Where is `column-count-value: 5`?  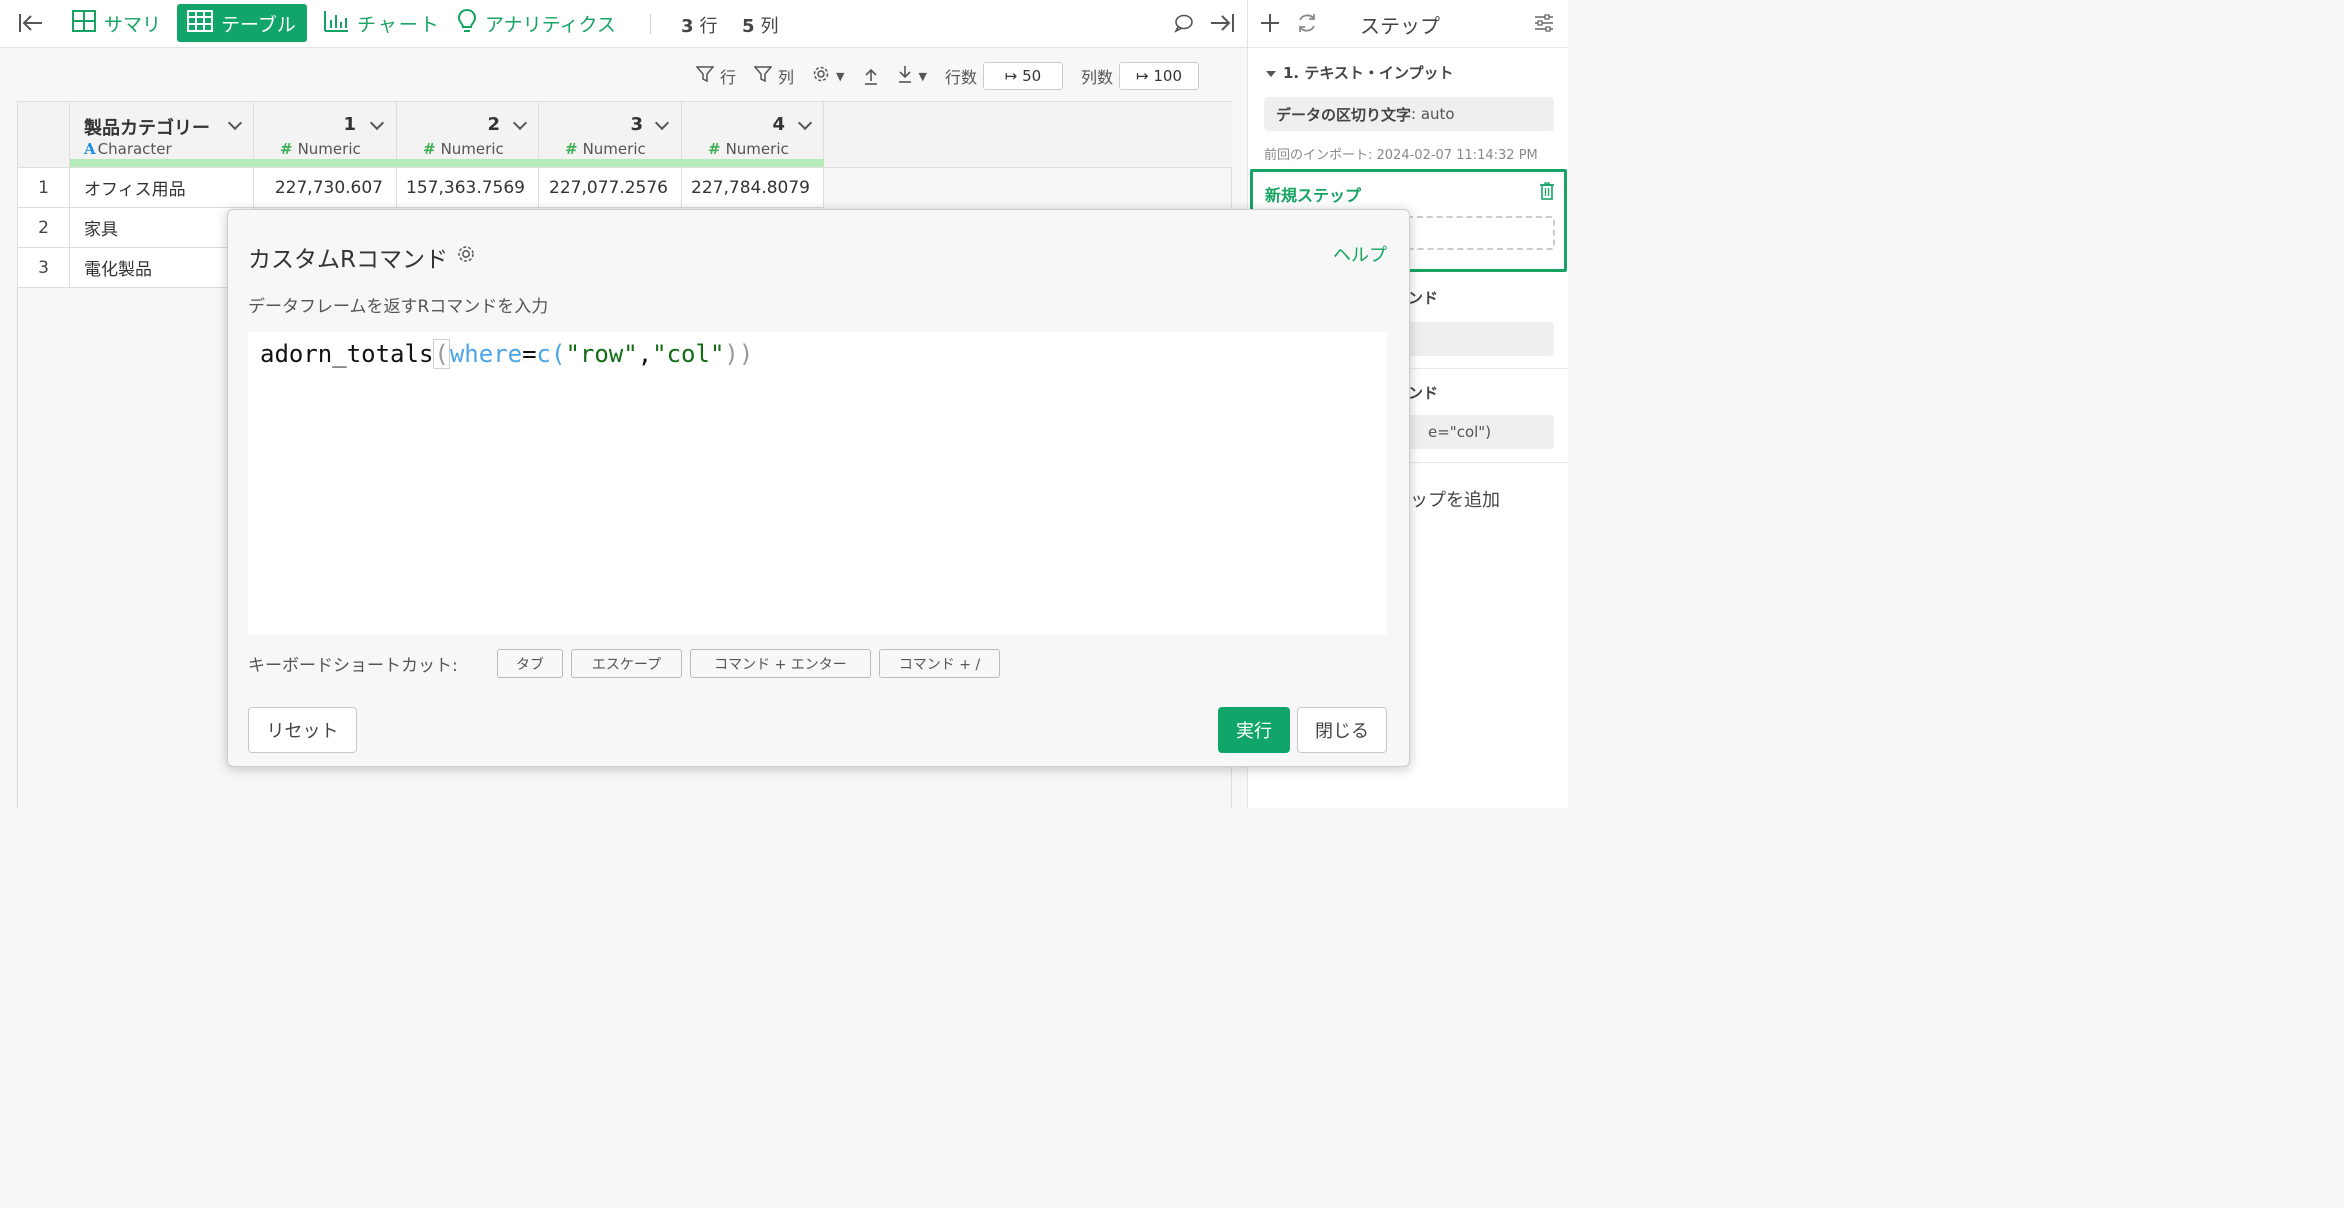 column-count-value: 5 is located at coordinates (748, 26).